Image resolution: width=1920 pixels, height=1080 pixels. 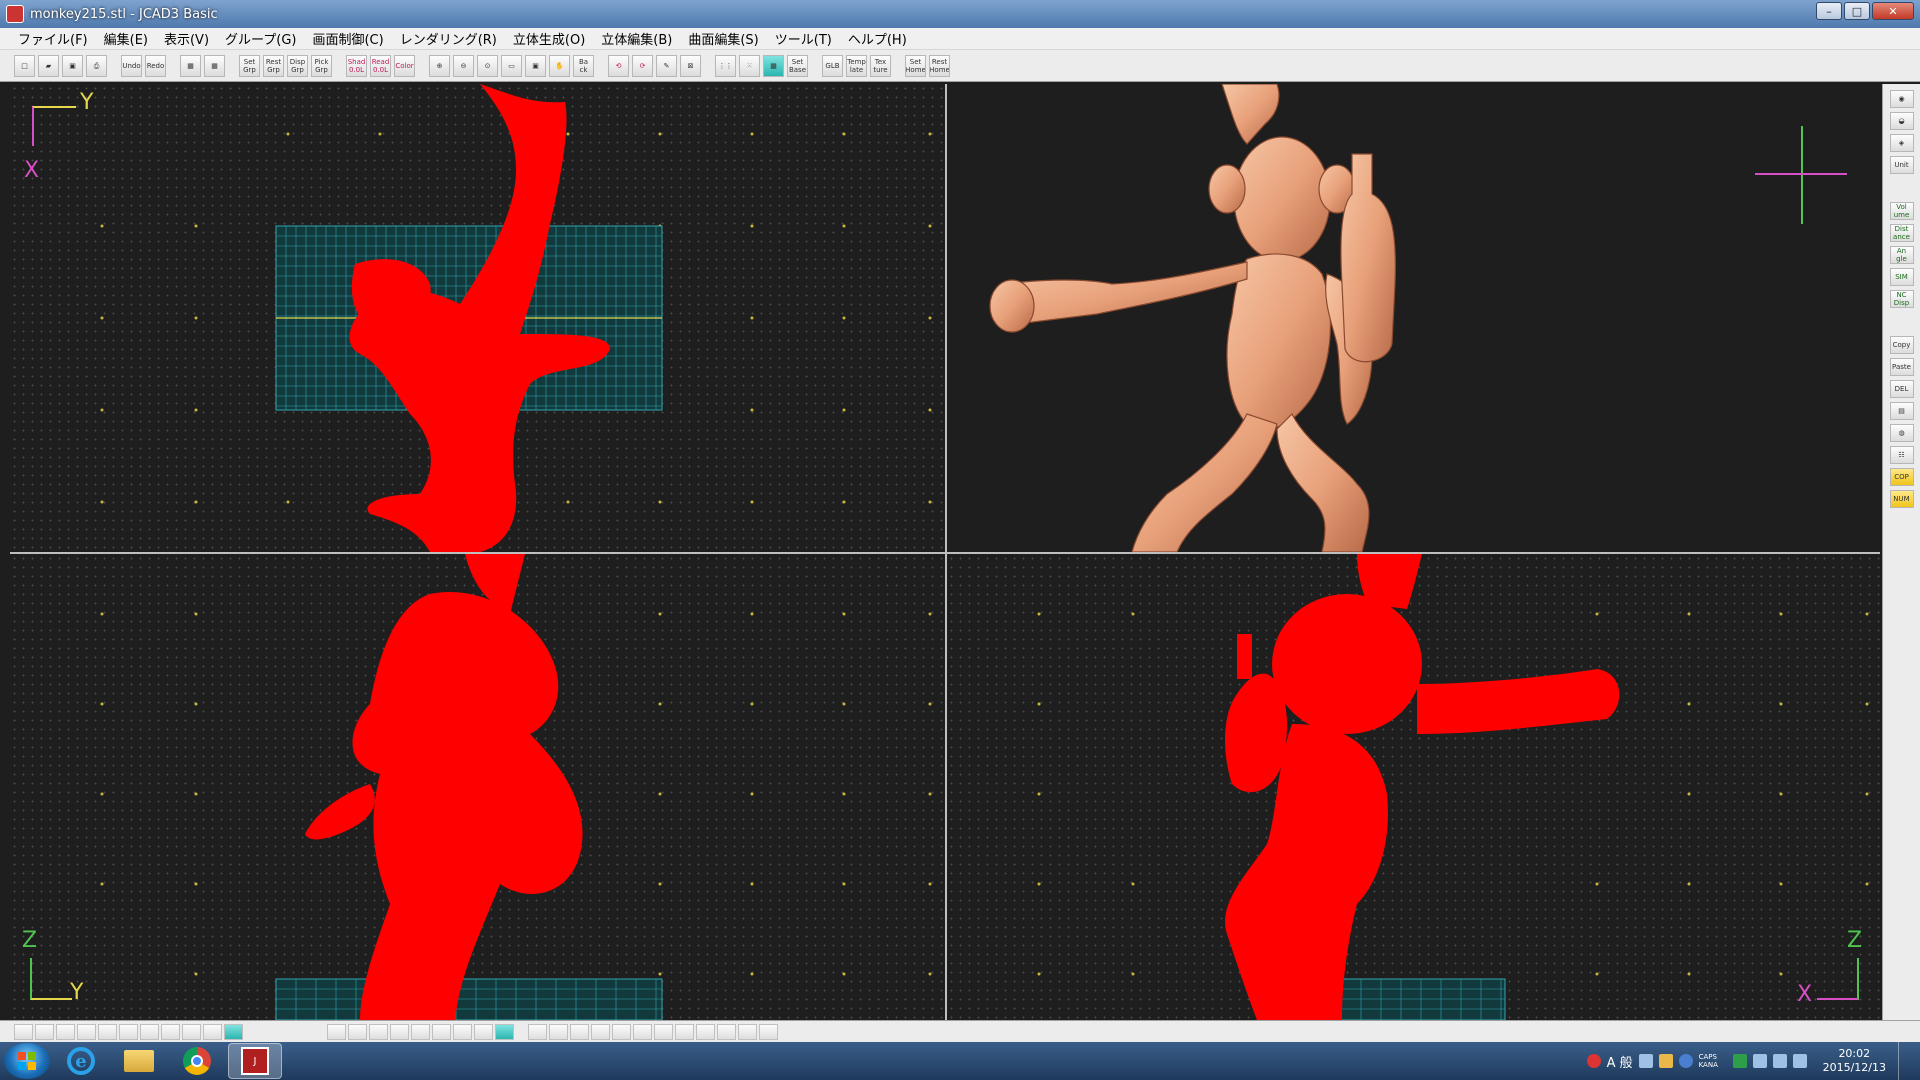 I want to click on edit-tool-1-icon, so click(x=537, y=1031).